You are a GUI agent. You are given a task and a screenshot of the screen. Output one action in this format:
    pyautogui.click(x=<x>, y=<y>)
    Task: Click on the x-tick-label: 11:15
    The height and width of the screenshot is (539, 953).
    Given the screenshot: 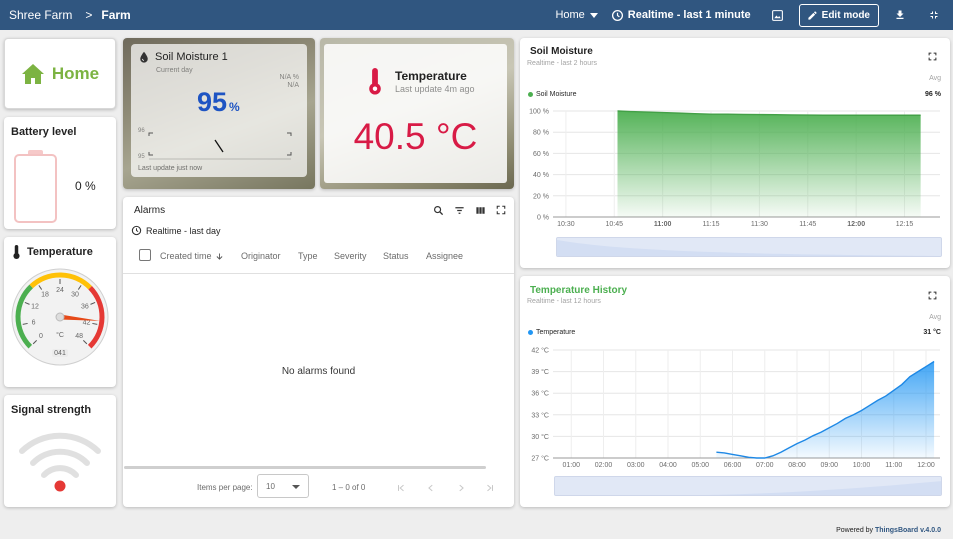 What is the action you would take?
    pyautogui.click(x=711, y=224)
    